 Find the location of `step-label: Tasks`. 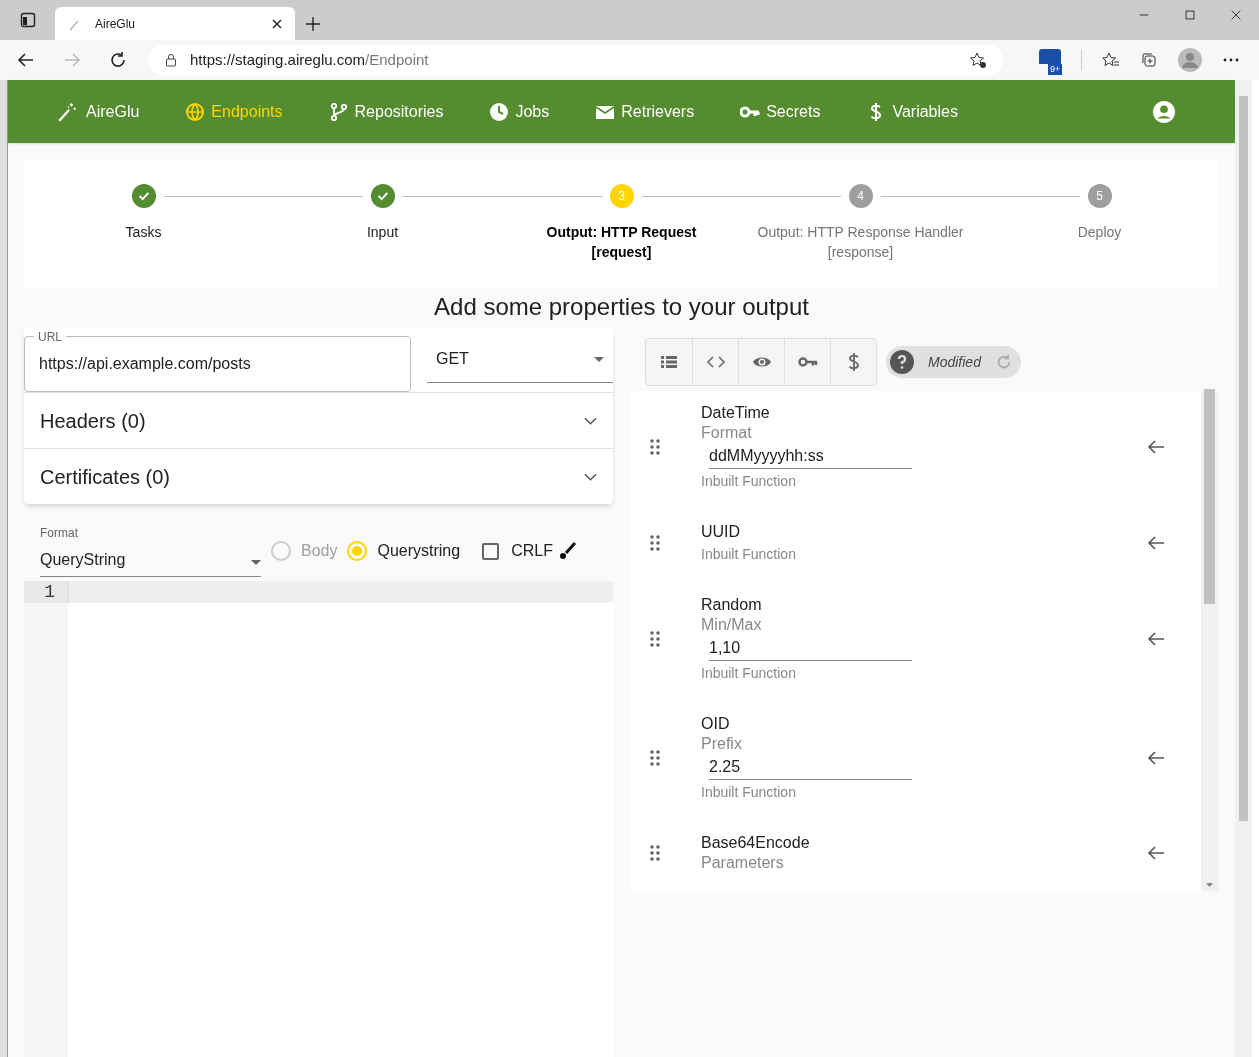

step-label: Tasks is located at coordinates (143, 232).